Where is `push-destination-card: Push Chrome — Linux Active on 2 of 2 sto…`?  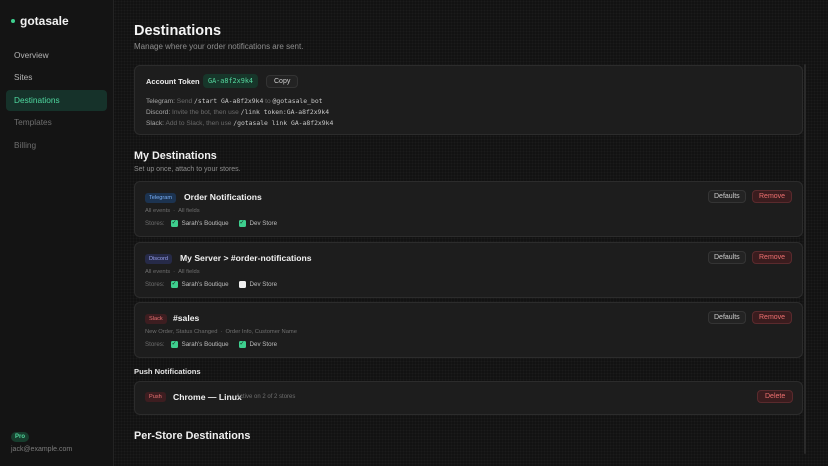 push-destination-card: Push Chrome — Linux Active on 2 of 2 sto… is located at coordinates (468, 398).